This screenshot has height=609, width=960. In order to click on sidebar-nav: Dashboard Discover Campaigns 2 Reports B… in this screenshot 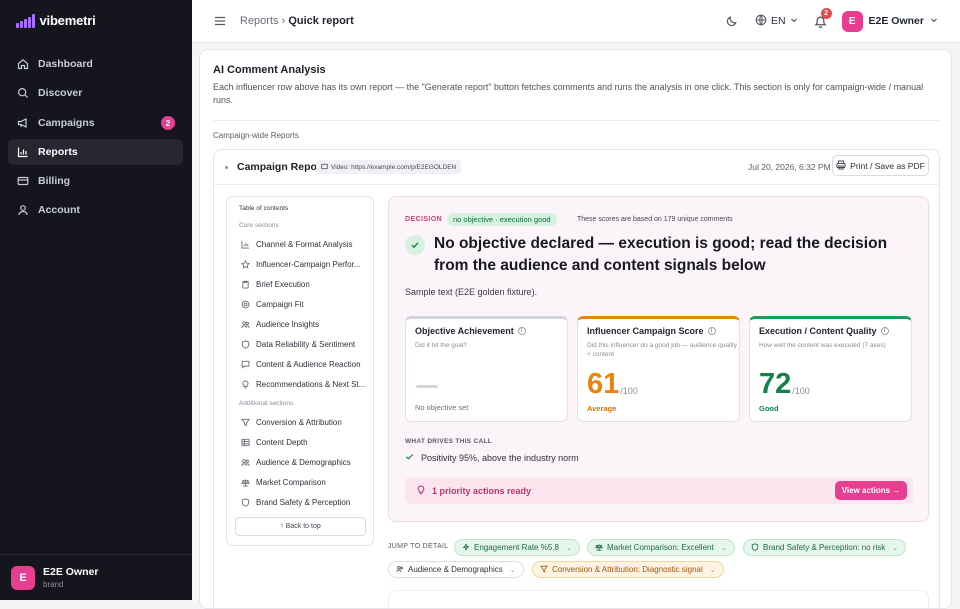, I will do `click(95, 139)`.